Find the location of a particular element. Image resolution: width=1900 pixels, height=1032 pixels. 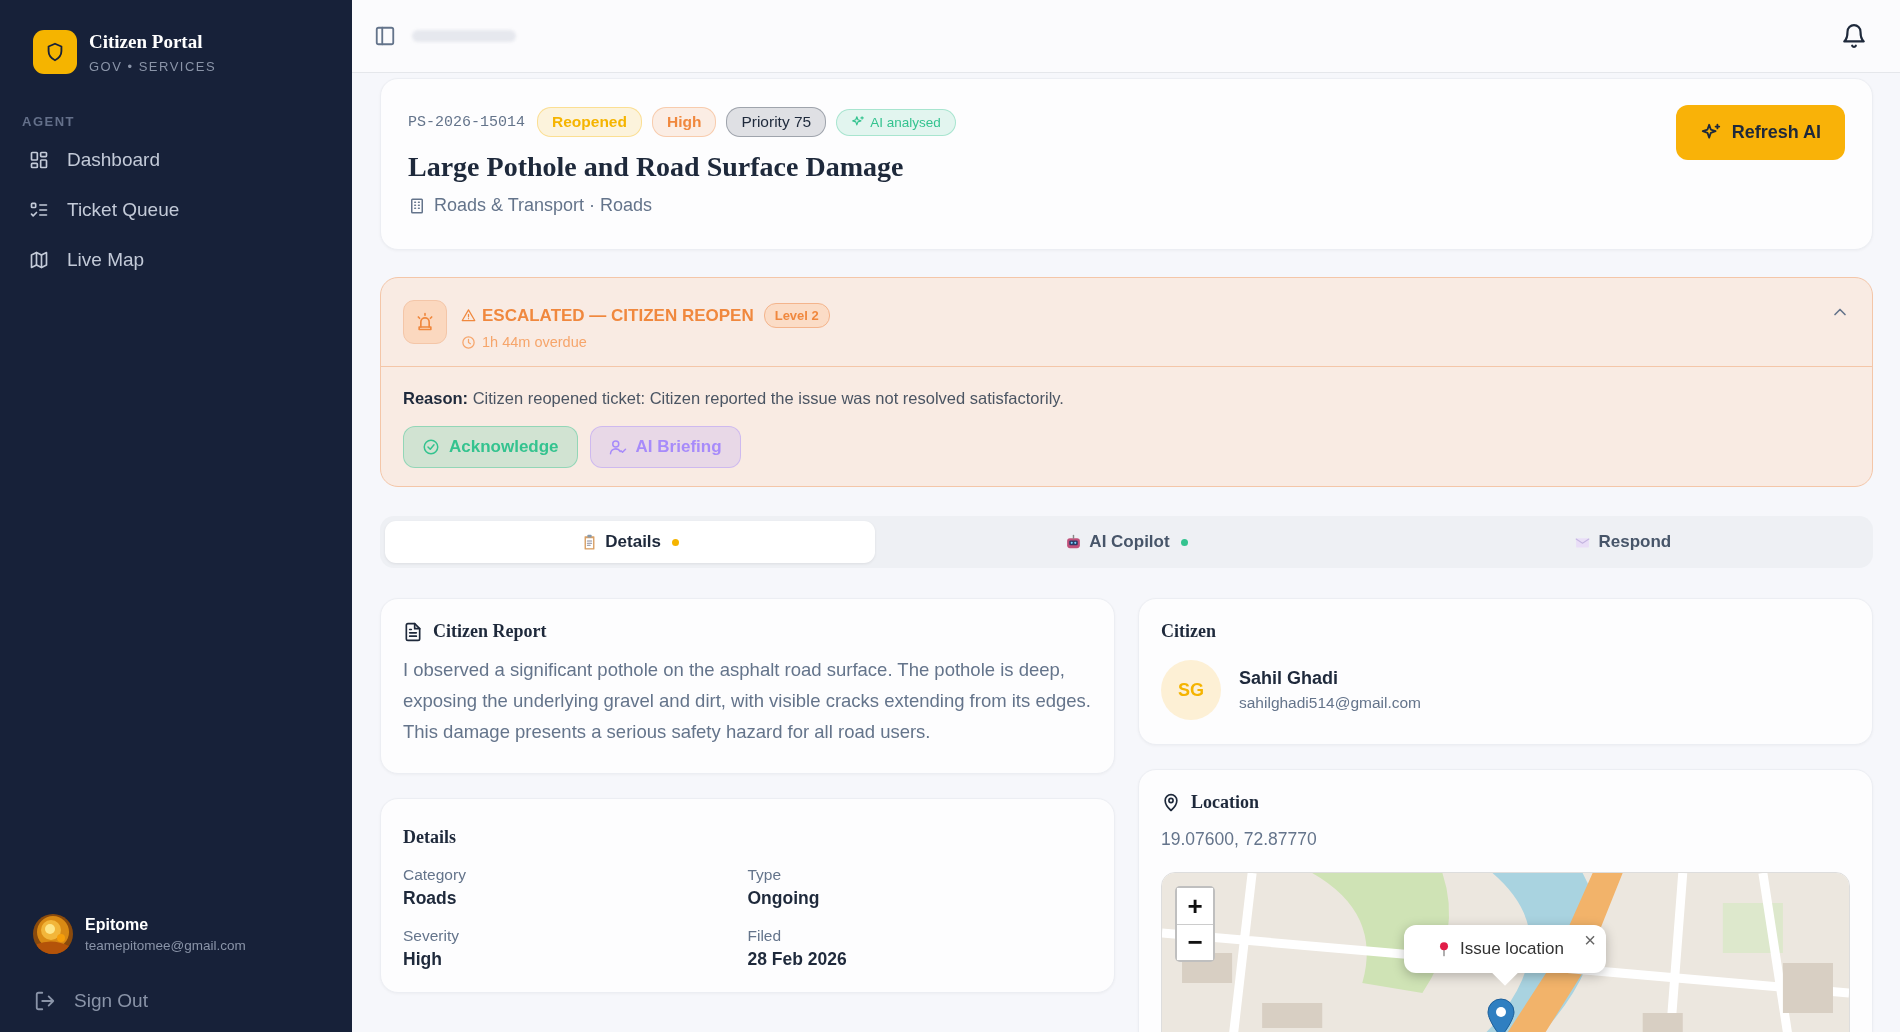

location-pin-icon is located at coordinates (1171, 802).